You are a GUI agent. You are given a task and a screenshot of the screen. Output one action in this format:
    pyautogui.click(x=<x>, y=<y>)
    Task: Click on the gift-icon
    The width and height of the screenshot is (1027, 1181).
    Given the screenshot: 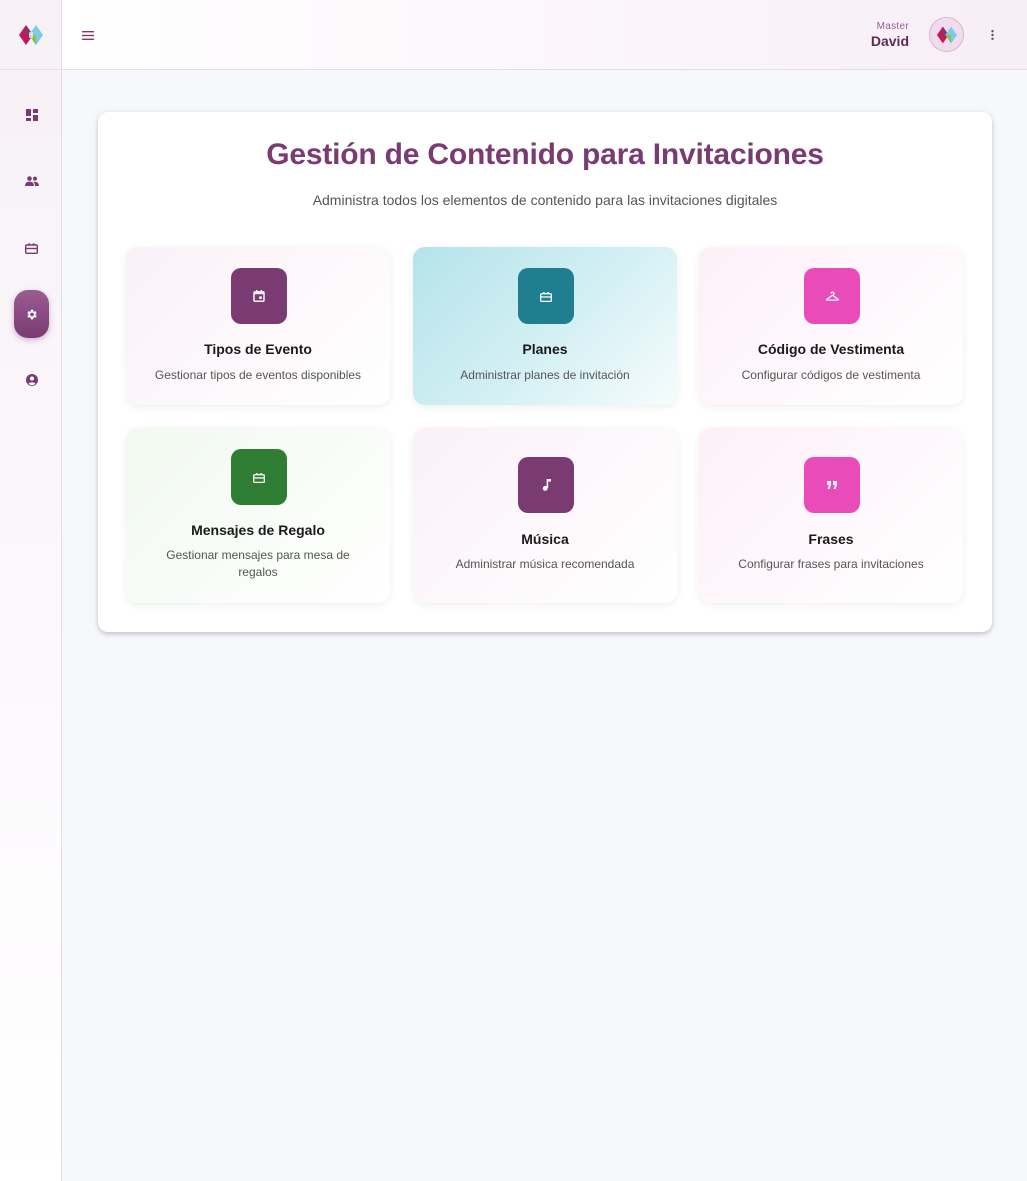 What is the action you would take?
    pyautogui.click(x=259, y=477)
    